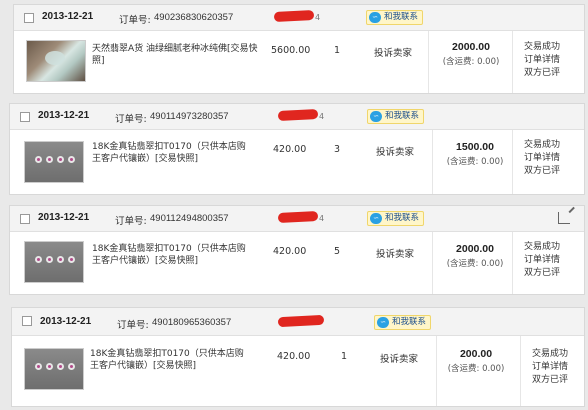 Image resolution: width=588 pixels, height=410 pixels. What do you see at coordinates (194, 17) in the screenshot?
I see `order-number: 490236830620357` at bounding box center [194, 17].